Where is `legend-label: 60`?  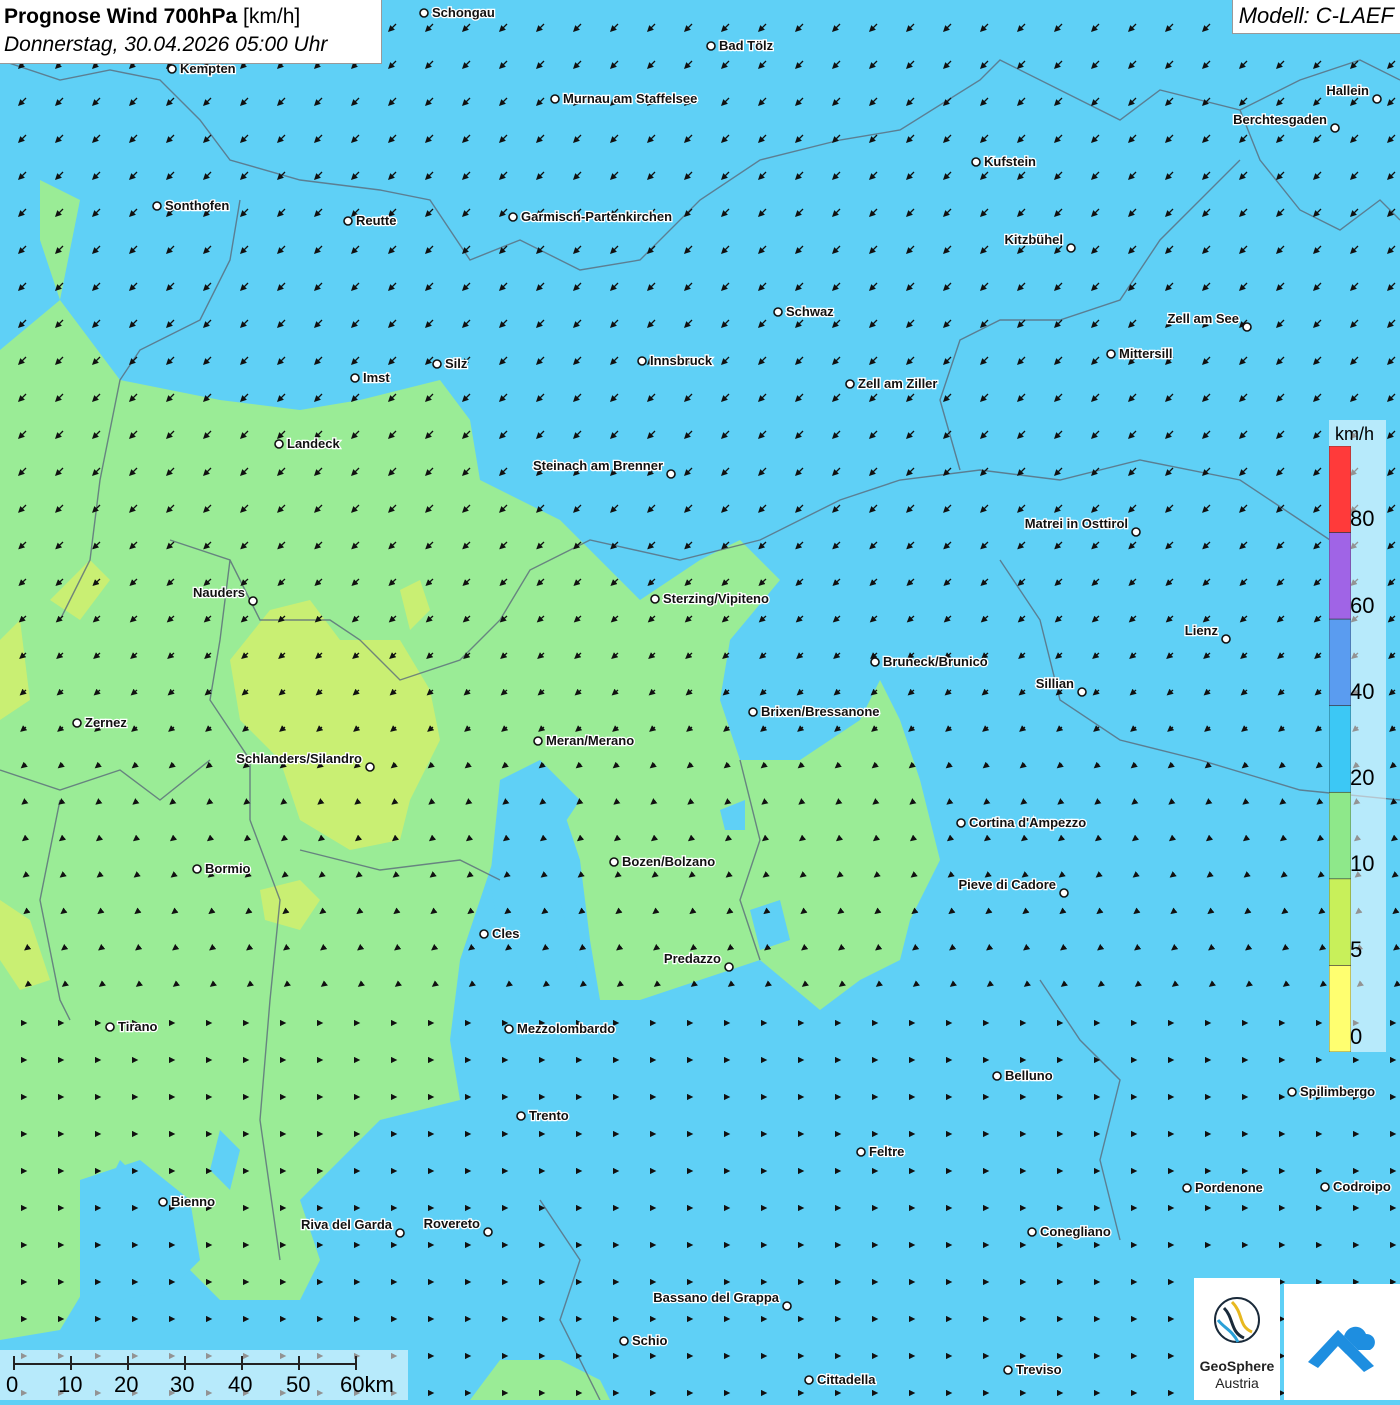 legend-label: 60 is located at coordinates (1362, 606).